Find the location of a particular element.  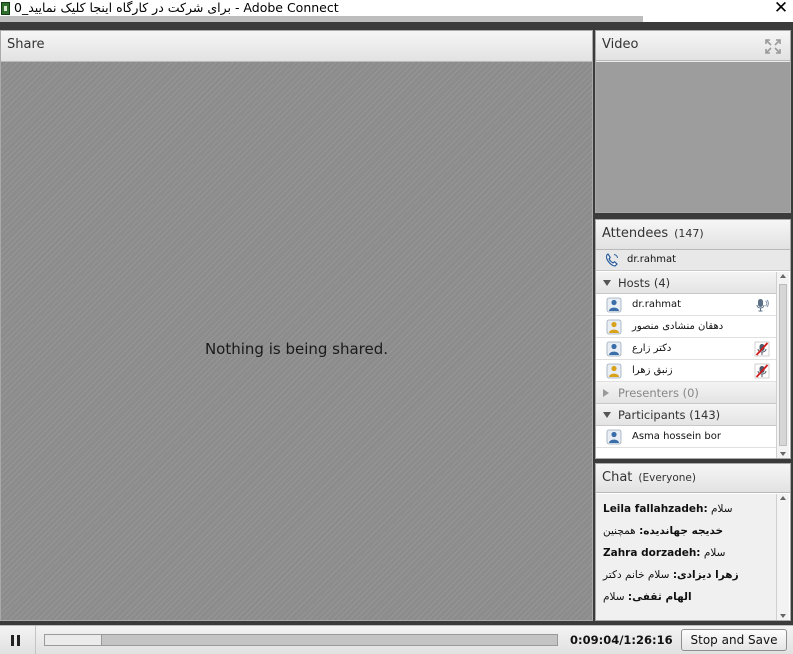

chat-message: زهرا دیزادی: سلام خانم دکتر is located at coordinates (689, 578).